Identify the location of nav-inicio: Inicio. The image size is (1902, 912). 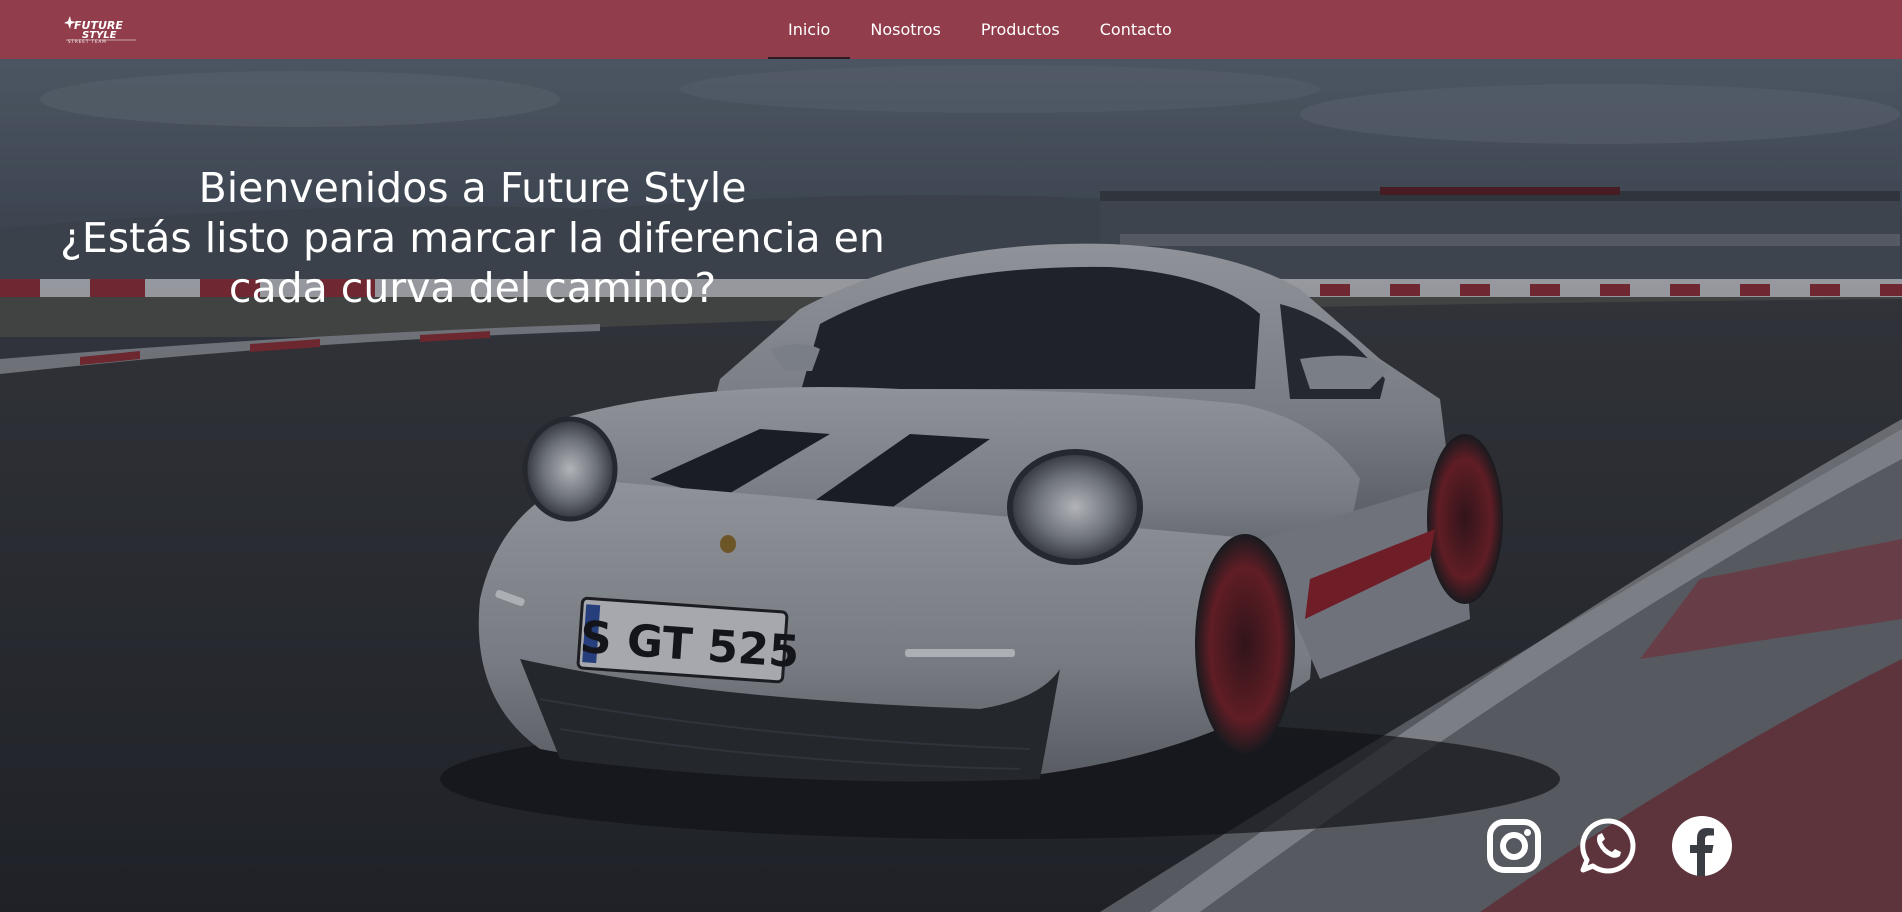
(809, 29).